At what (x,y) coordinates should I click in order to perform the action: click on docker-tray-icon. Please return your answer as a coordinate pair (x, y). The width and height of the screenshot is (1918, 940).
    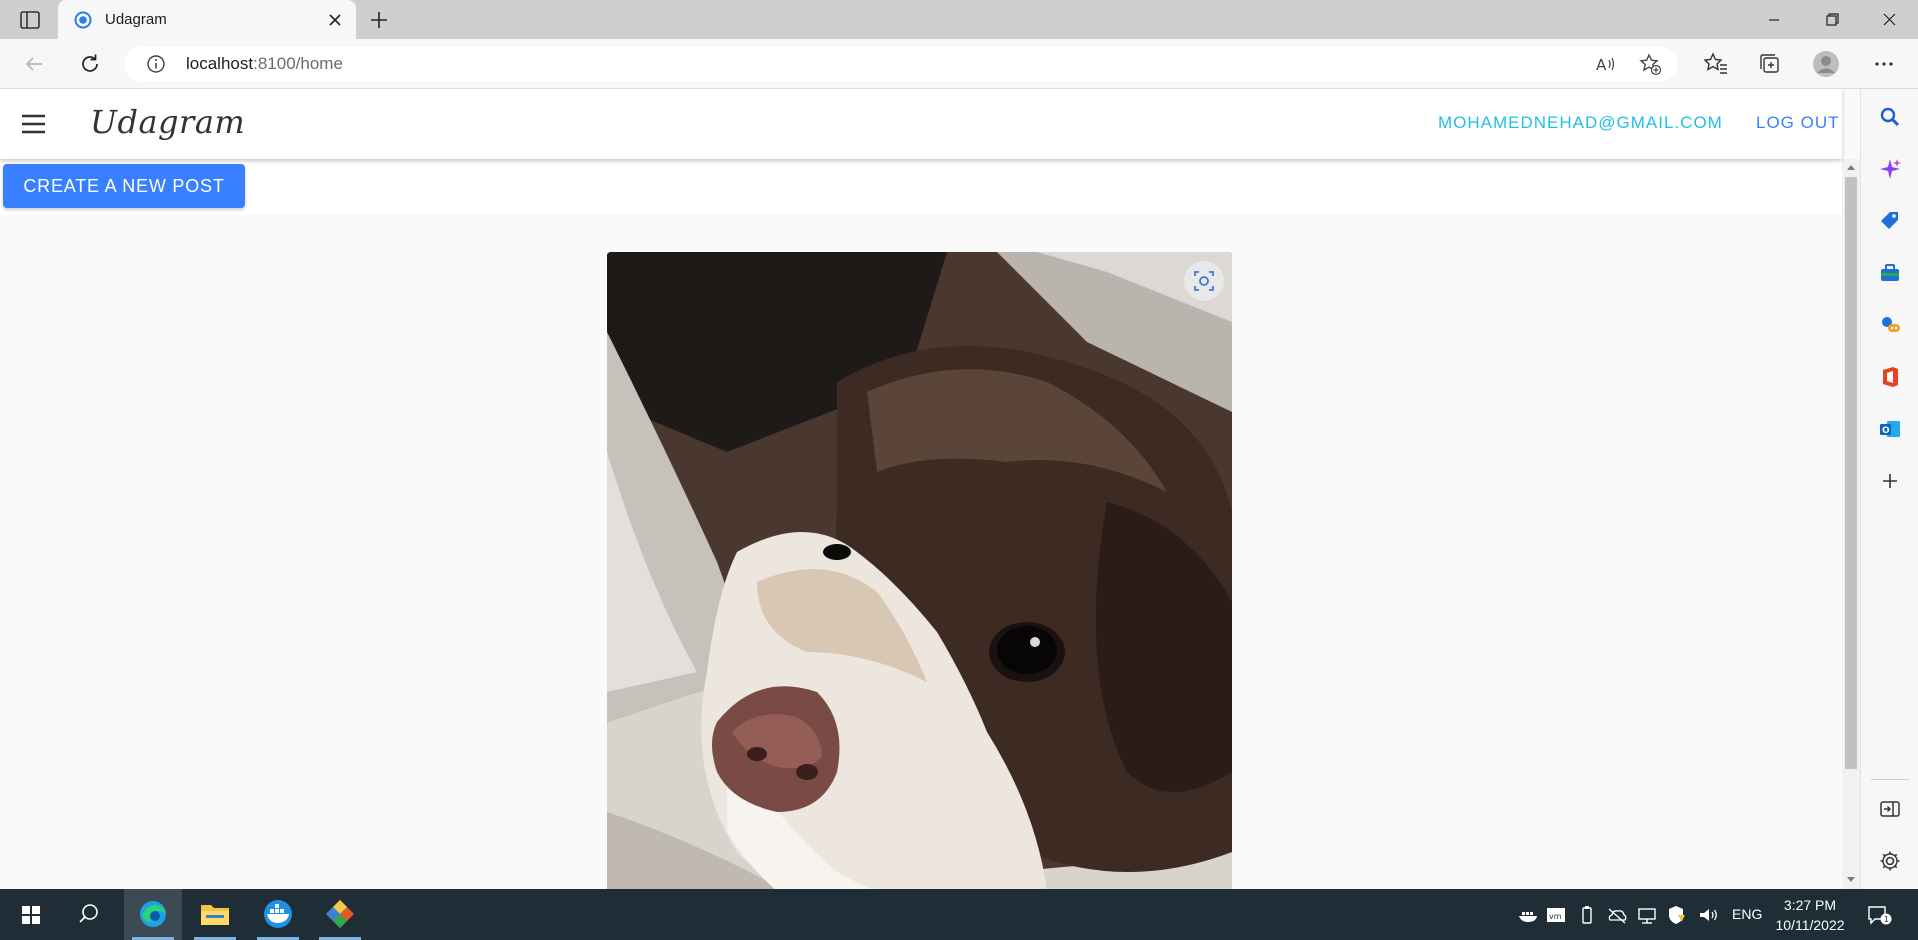
    Looking at the image, I should click on (1528, 915).